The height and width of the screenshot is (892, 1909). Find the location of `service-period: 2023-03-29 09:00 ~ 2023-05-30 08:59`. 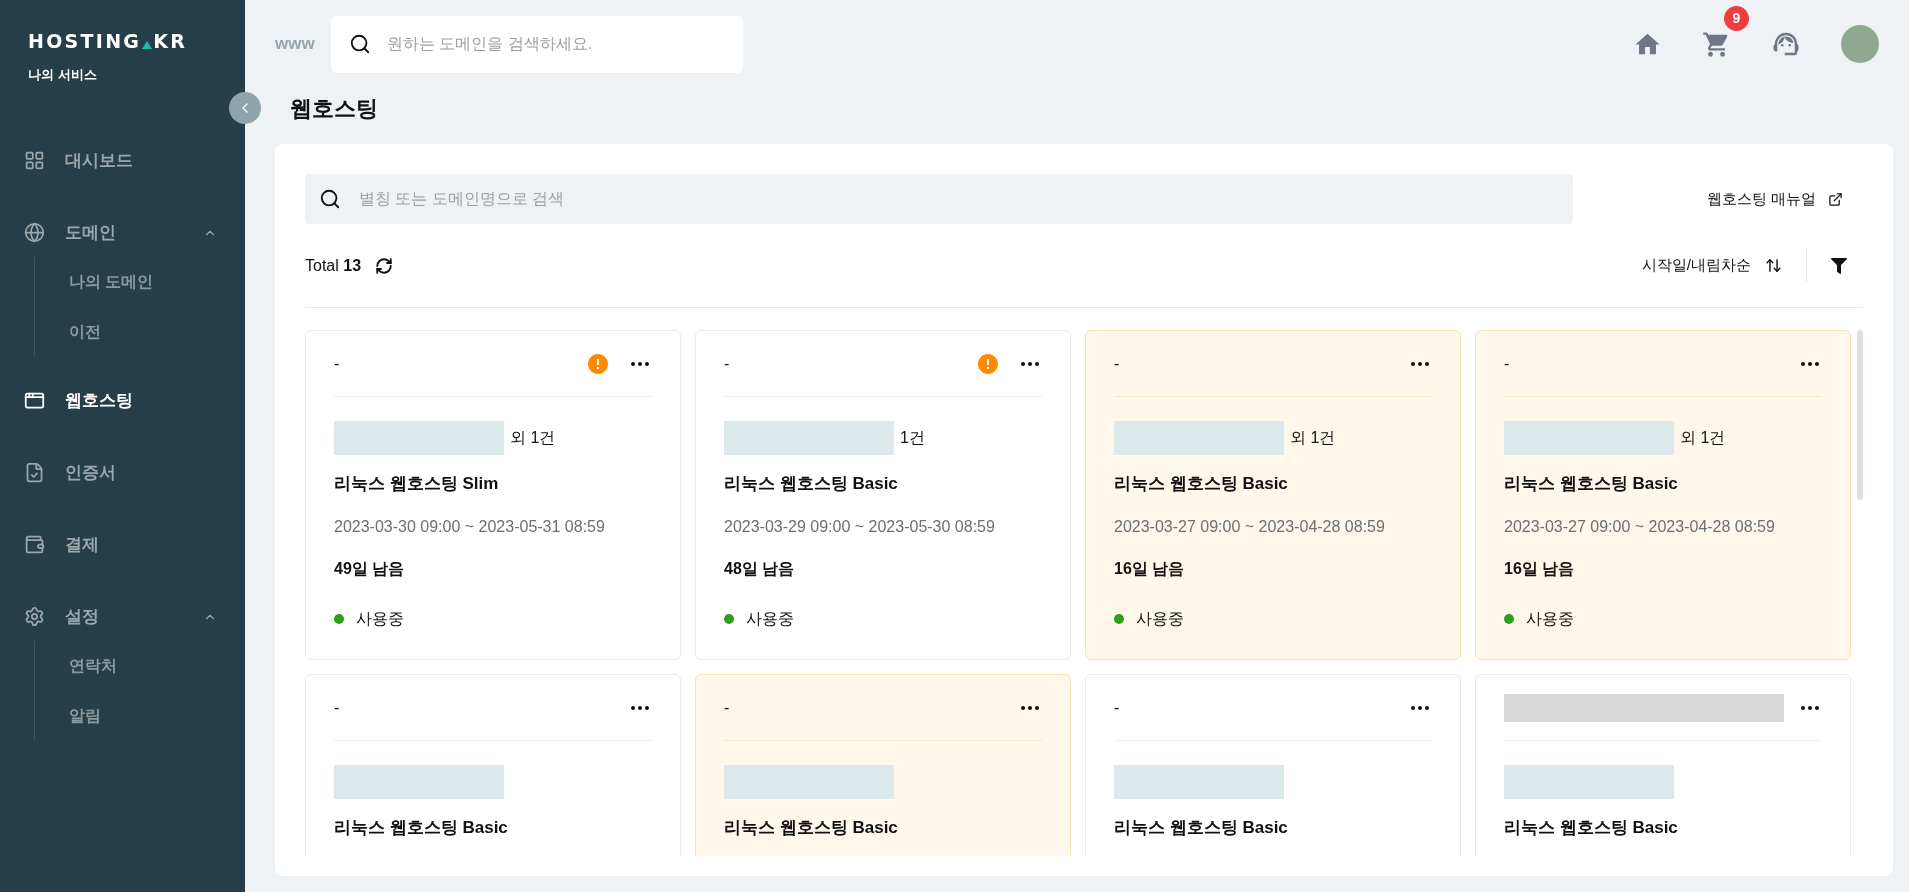

service-period: 2023-03-29 09:00 ~ 2023-05-30 08:59 is located at coordinates (860, 526).